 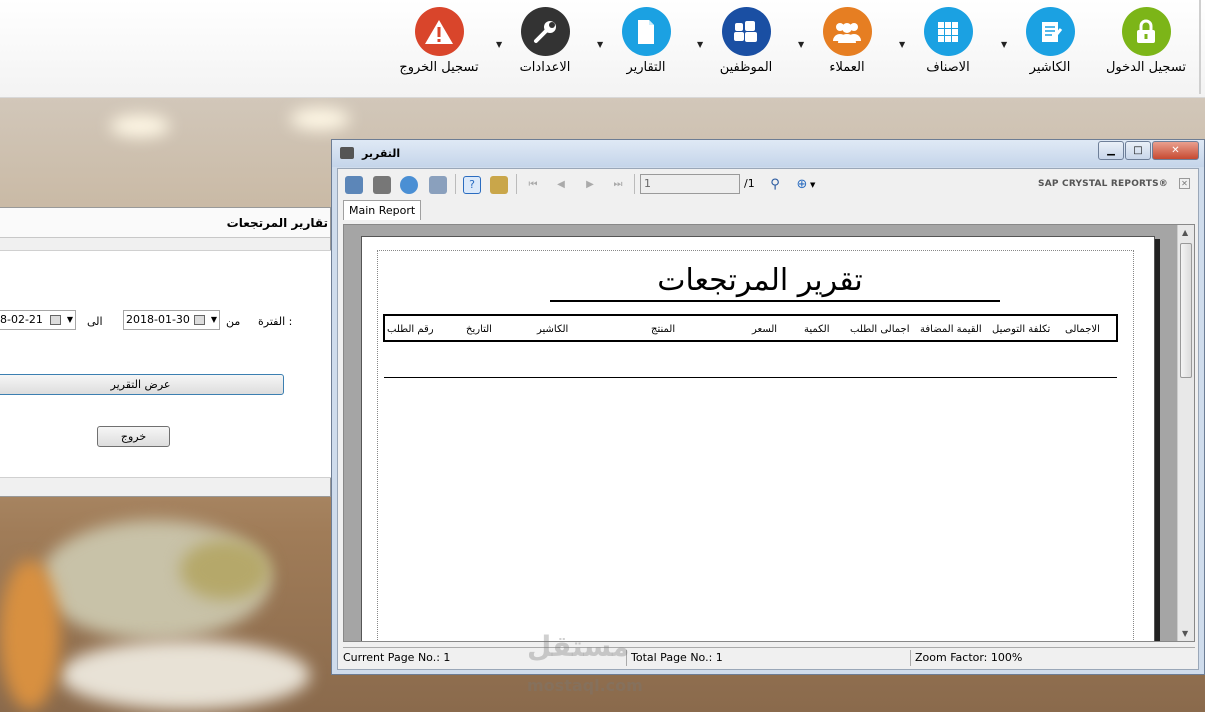 I want to click on toolbar-settings: الاعدادات, so click(x=545, y=41).